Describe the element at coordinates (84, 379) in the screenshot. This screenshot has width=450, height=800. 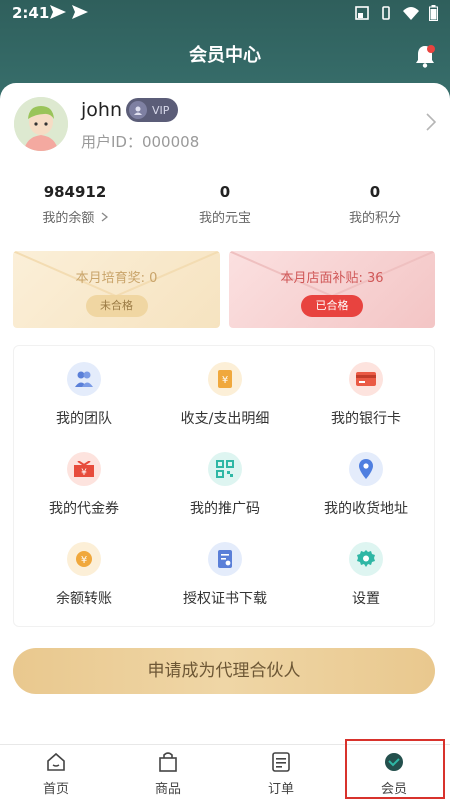
I see `team-icon` at that location.